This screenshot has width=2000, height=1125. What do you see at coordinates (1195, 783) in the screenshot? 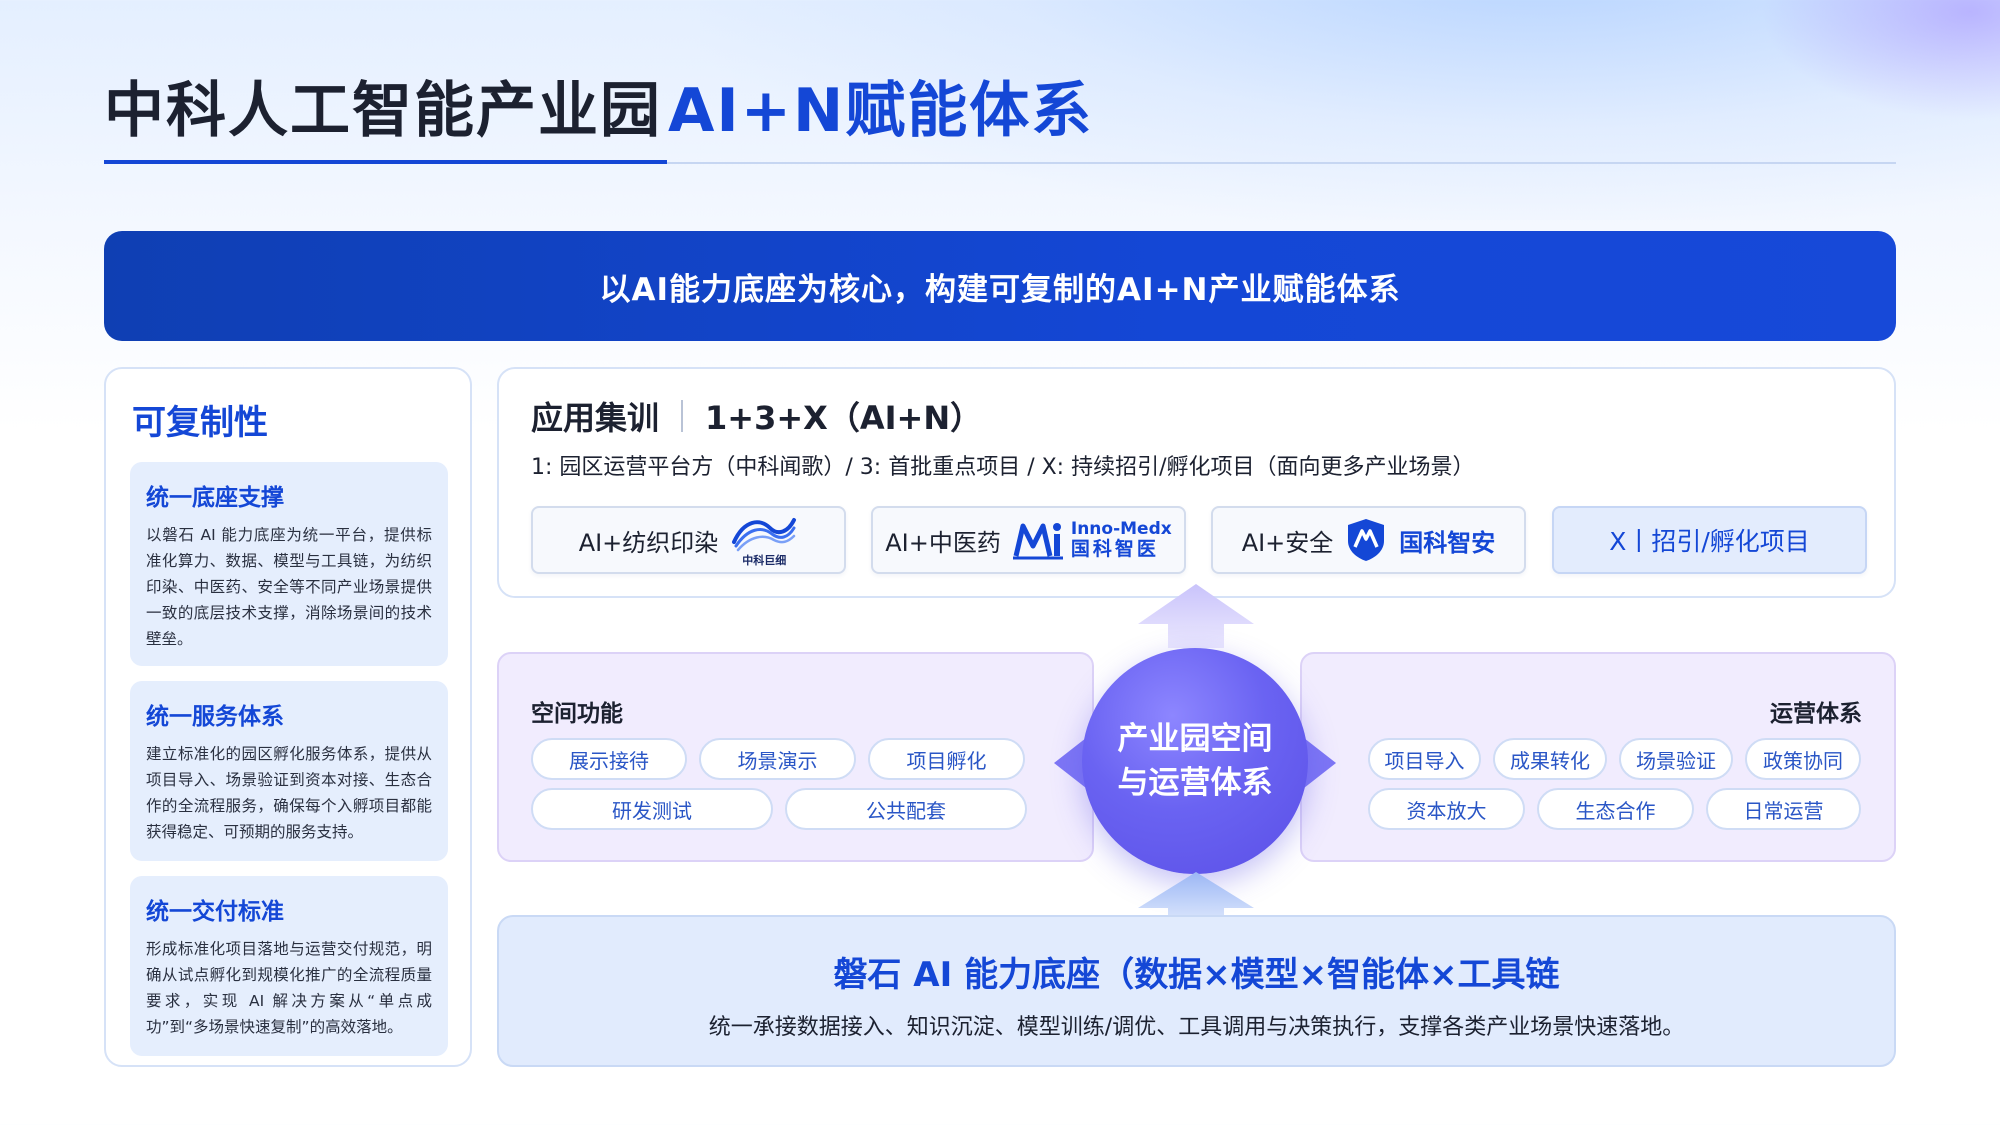
I see `hub-line-2: 与运营体系` at bounding box center [1195, 783].